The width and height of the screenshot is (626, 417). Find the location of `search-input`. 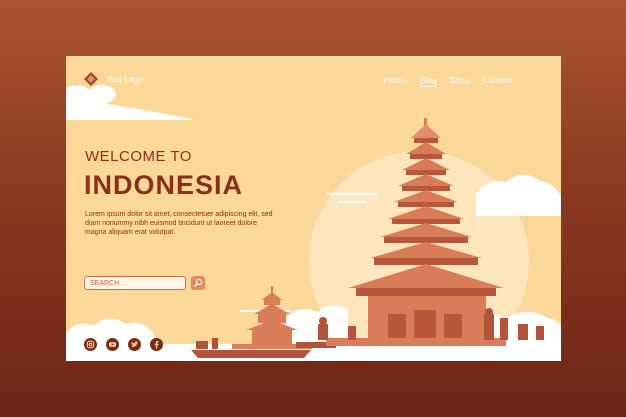

search-input is located at coordinates (135, 283).